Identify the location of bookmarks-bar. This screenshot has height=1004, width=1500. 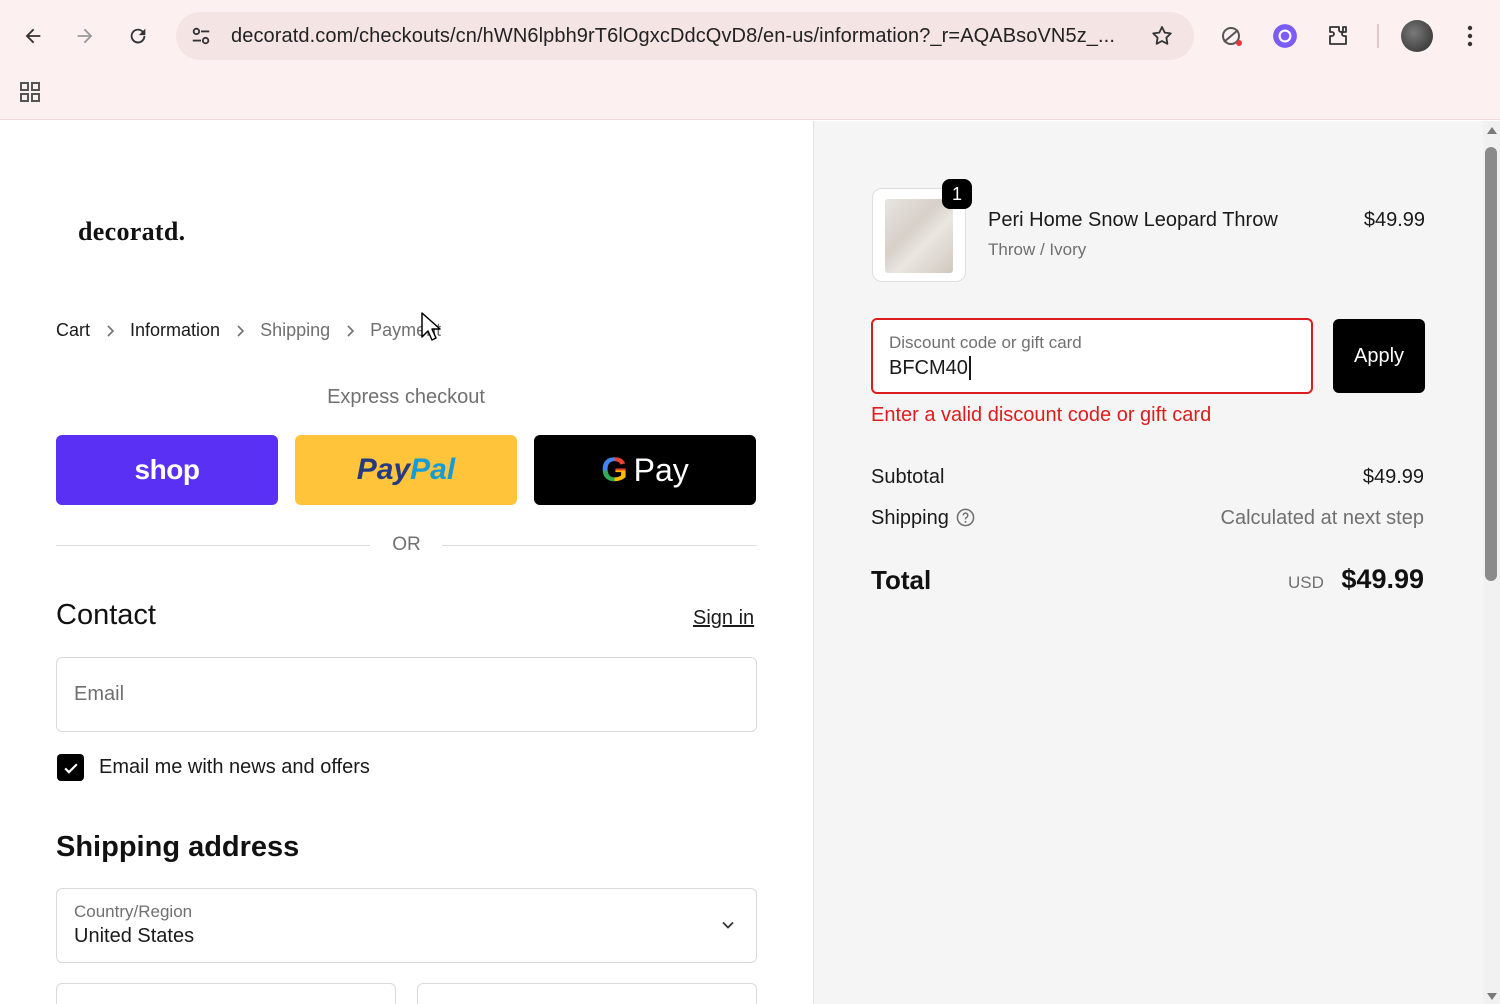
(750, 96).